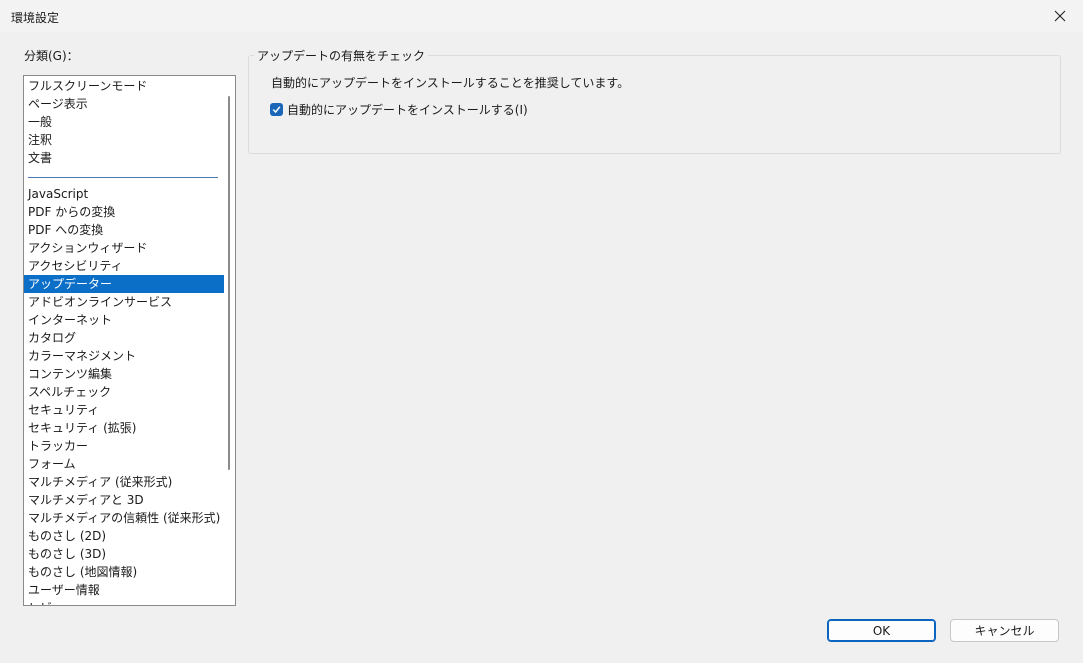 The width and height of the screenshot is (1083, 663). I want to click on scrollbar-thumb, so click(229, 283).